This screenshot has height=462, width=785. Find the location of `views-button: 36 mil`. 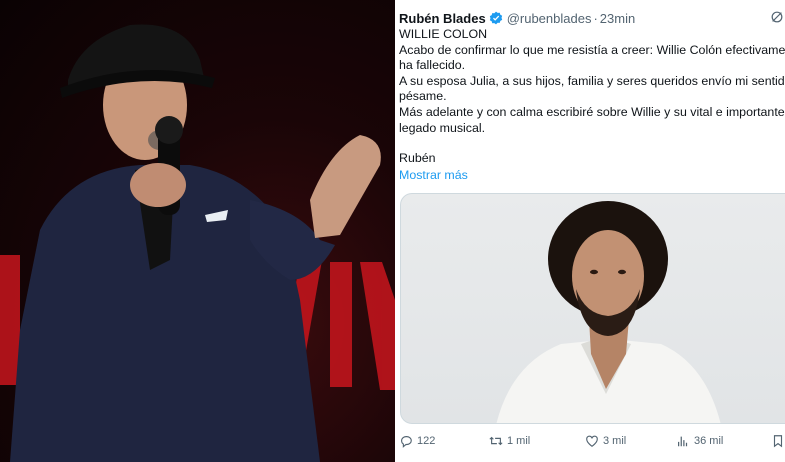

views-button: 36 mil is located at coordinates (699, 441).